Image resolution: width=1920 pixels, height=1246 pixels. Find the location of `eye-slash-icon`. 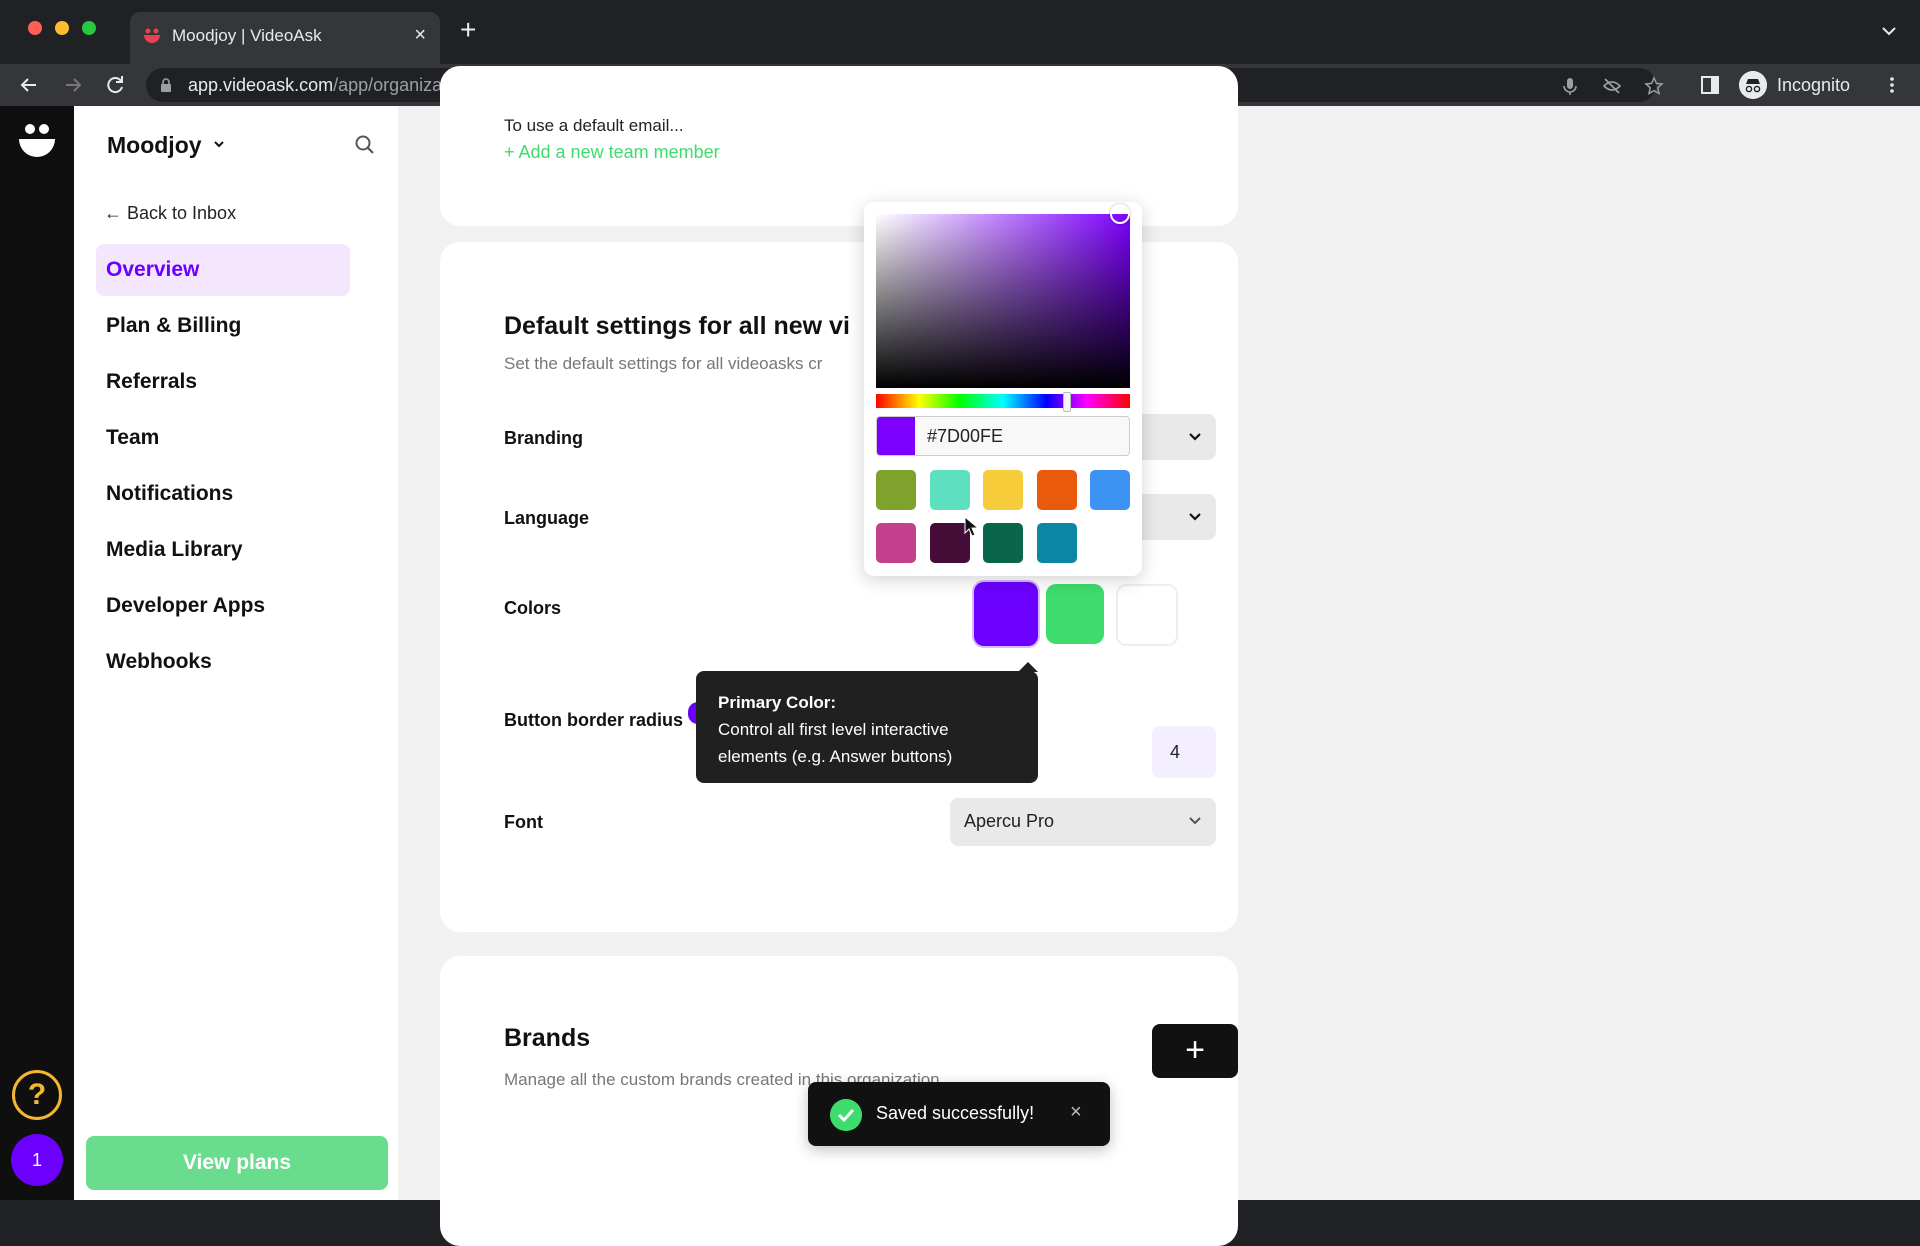

eye-slash-icon is located at coordinates (1612, 86).